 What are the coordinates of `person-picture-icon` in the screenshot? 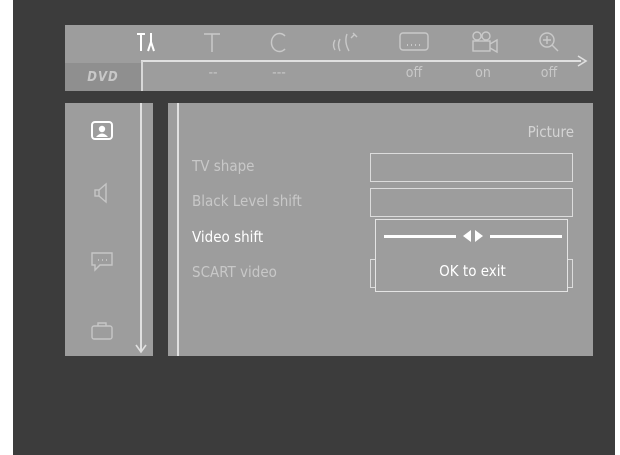 It's located at (102, 131).